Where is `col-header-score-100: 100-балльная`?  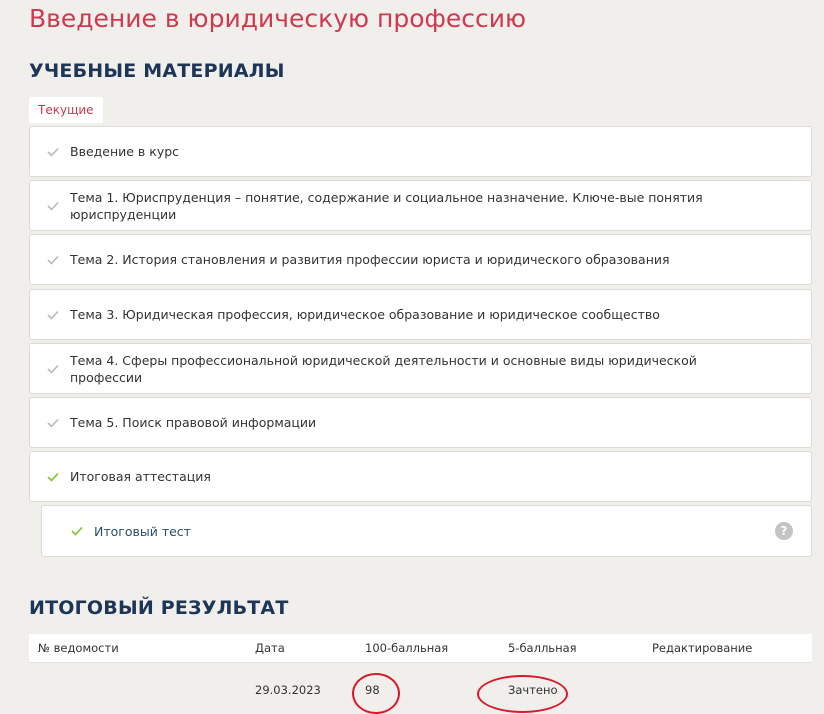
col-header-score-100: 100-балльная is located at coordinates (407, 648).